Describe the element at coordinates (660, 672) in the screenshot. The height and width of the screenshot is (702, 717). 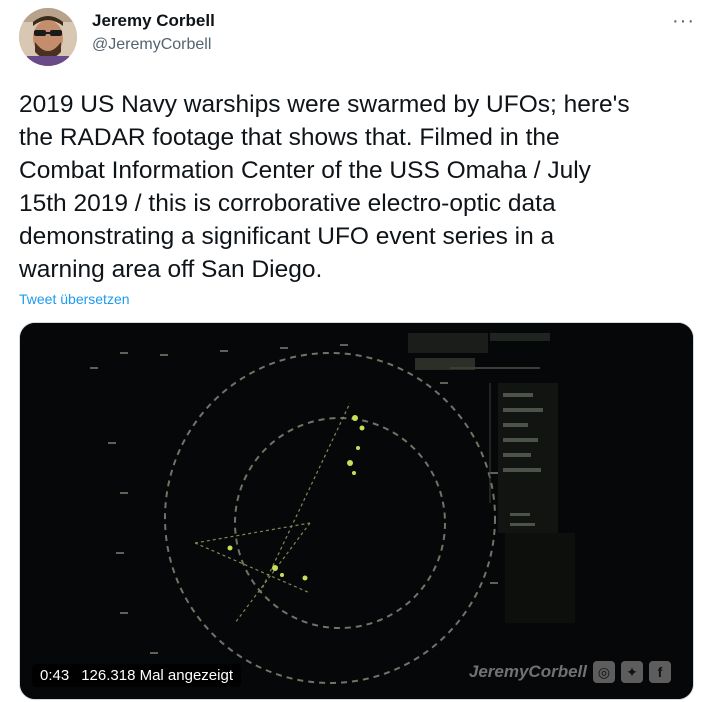
I see `facebook-icon: f` at that location.